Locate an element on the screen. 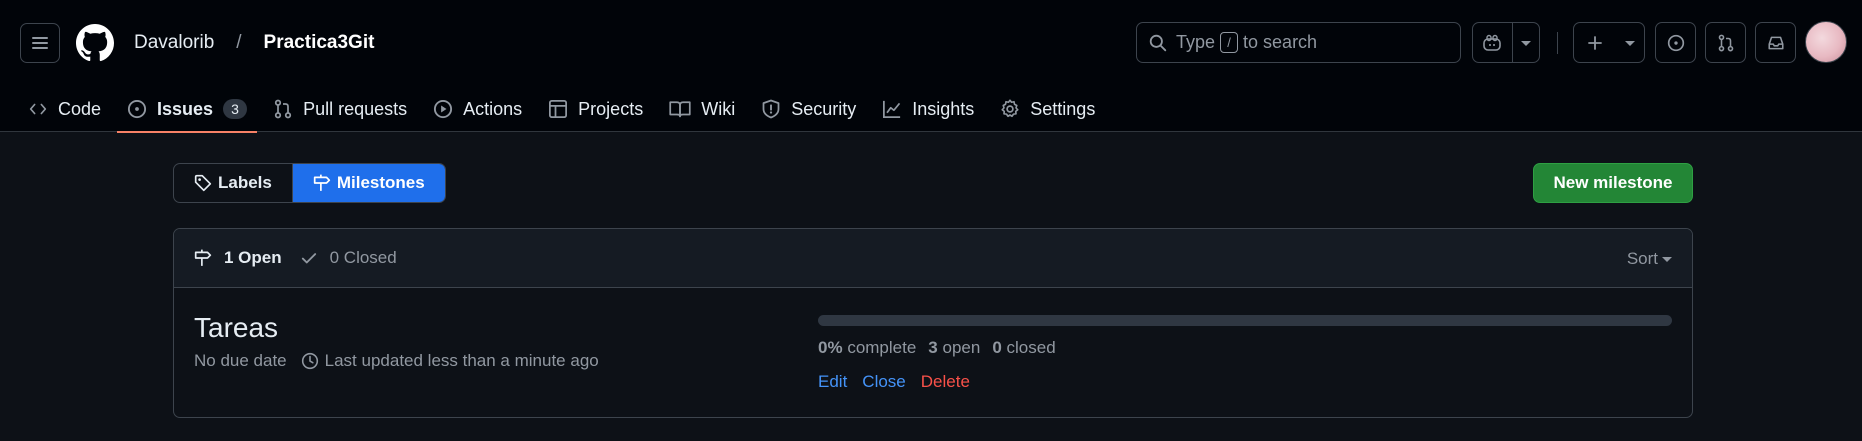 This screenshot has height=441, width=1862. search-input: Type / to search is located at coordinates (1298, 42).